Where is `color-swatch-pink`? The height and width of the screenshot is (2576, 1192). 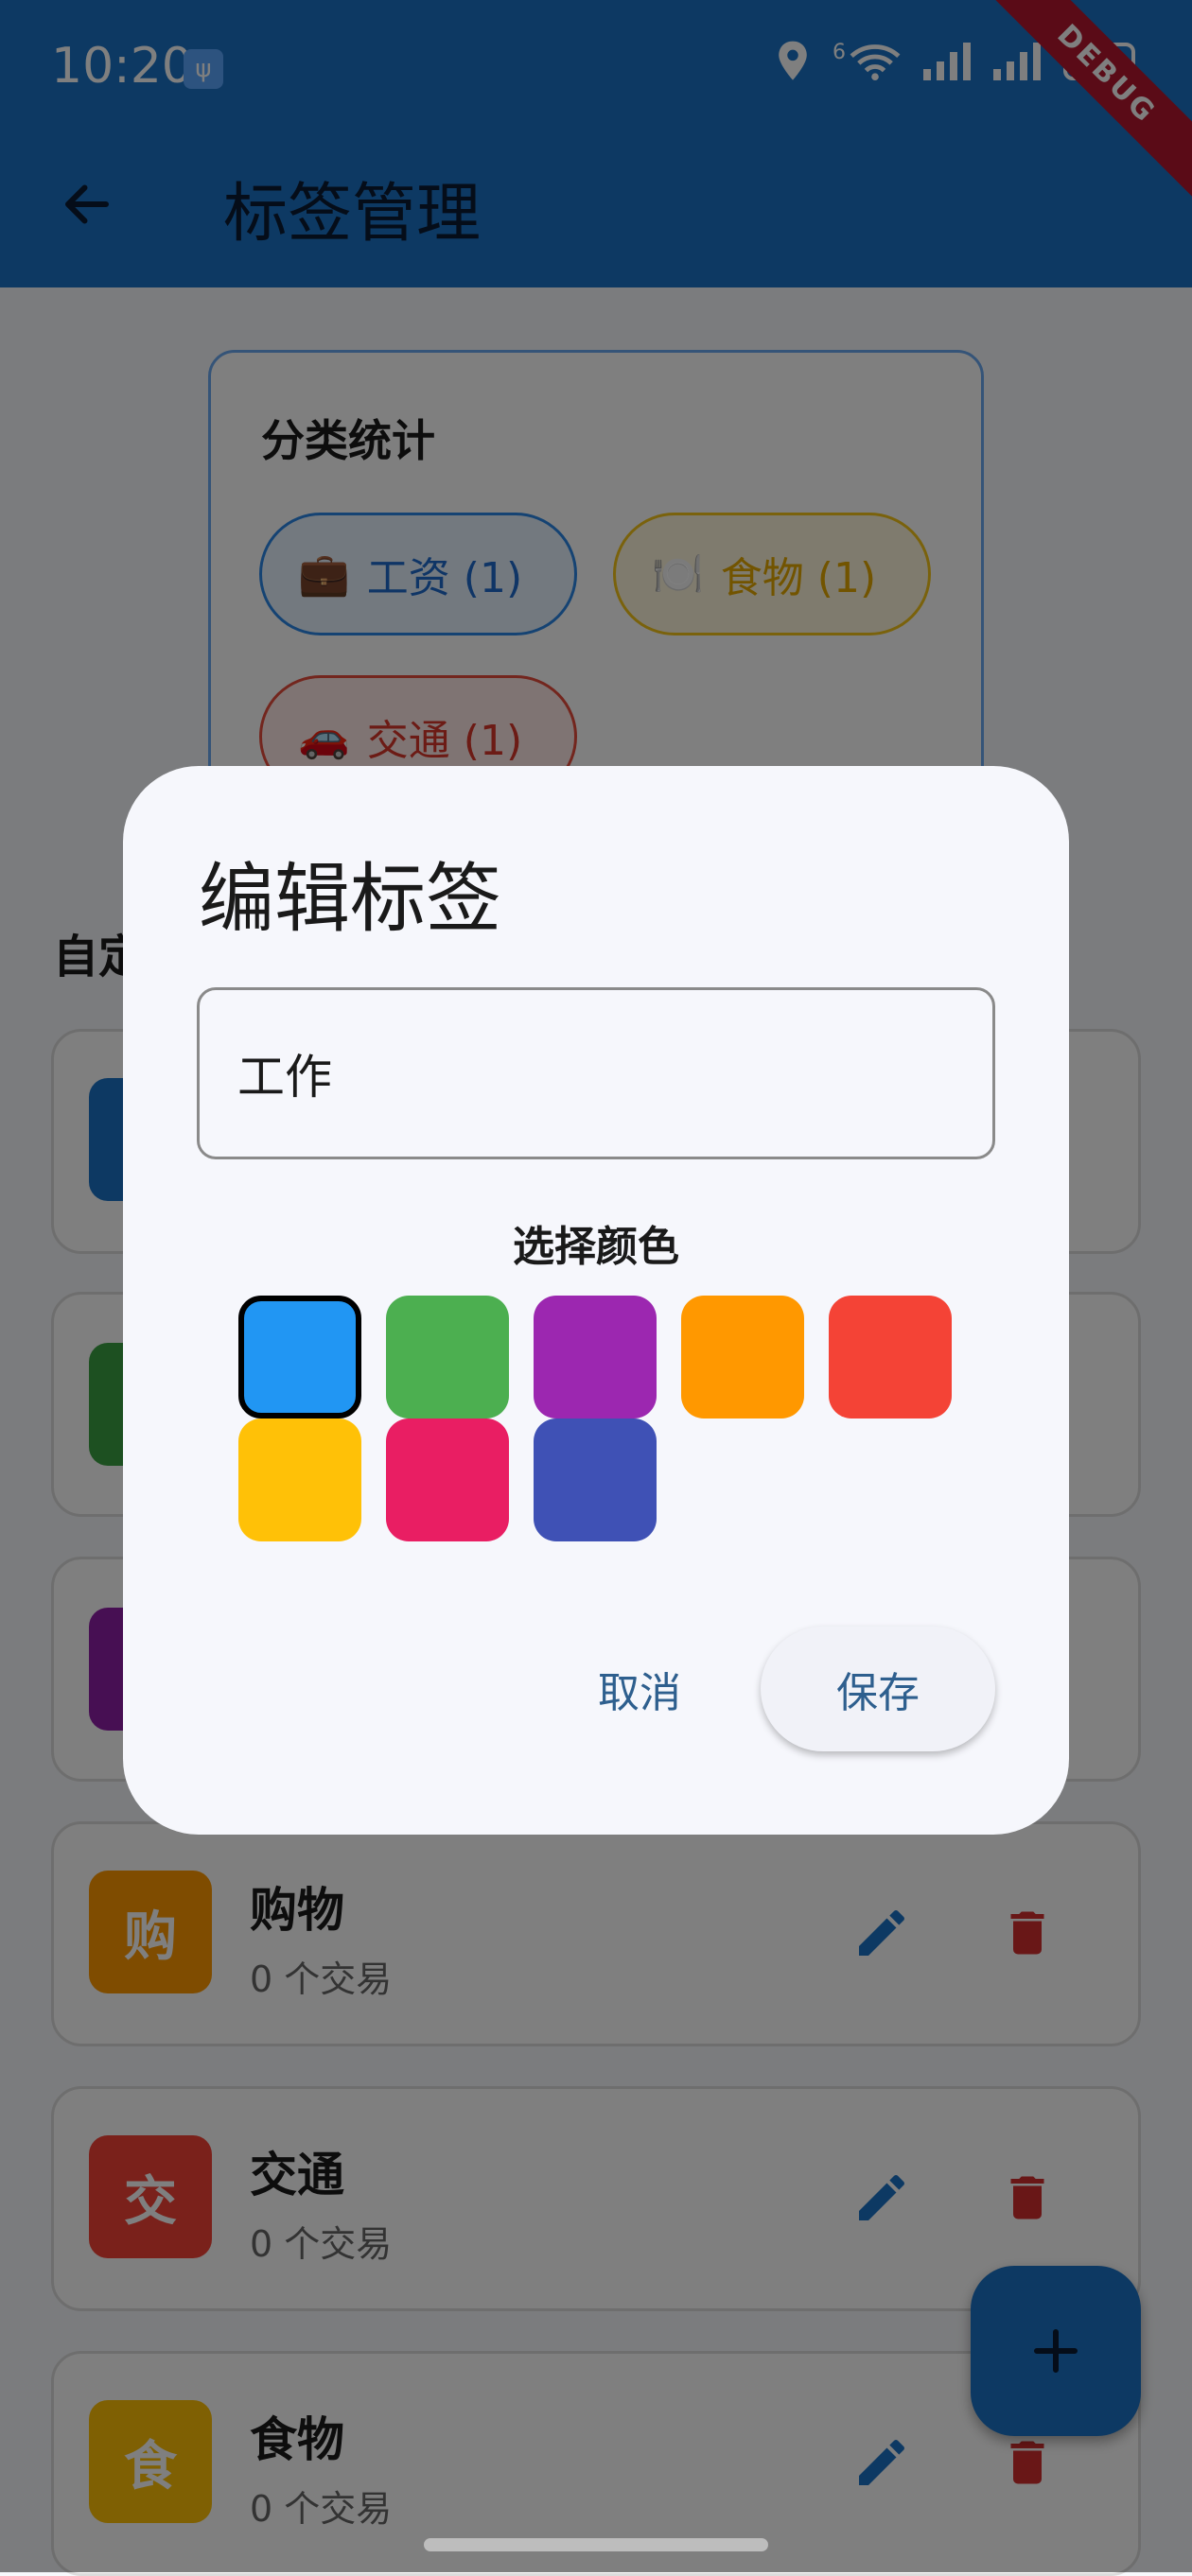
color-swatch-pink is located at coordinates (447, 1480).